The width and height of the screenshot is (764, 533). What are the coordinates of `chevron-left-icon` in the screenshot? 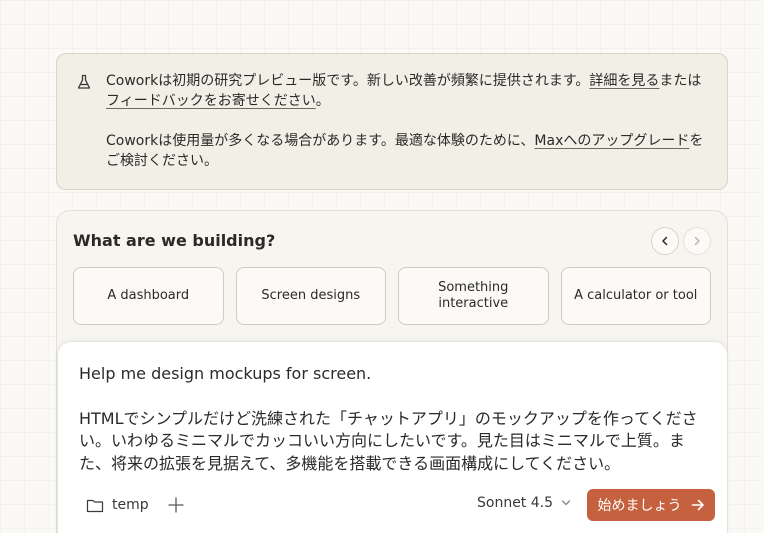 It's located at (665, 241).